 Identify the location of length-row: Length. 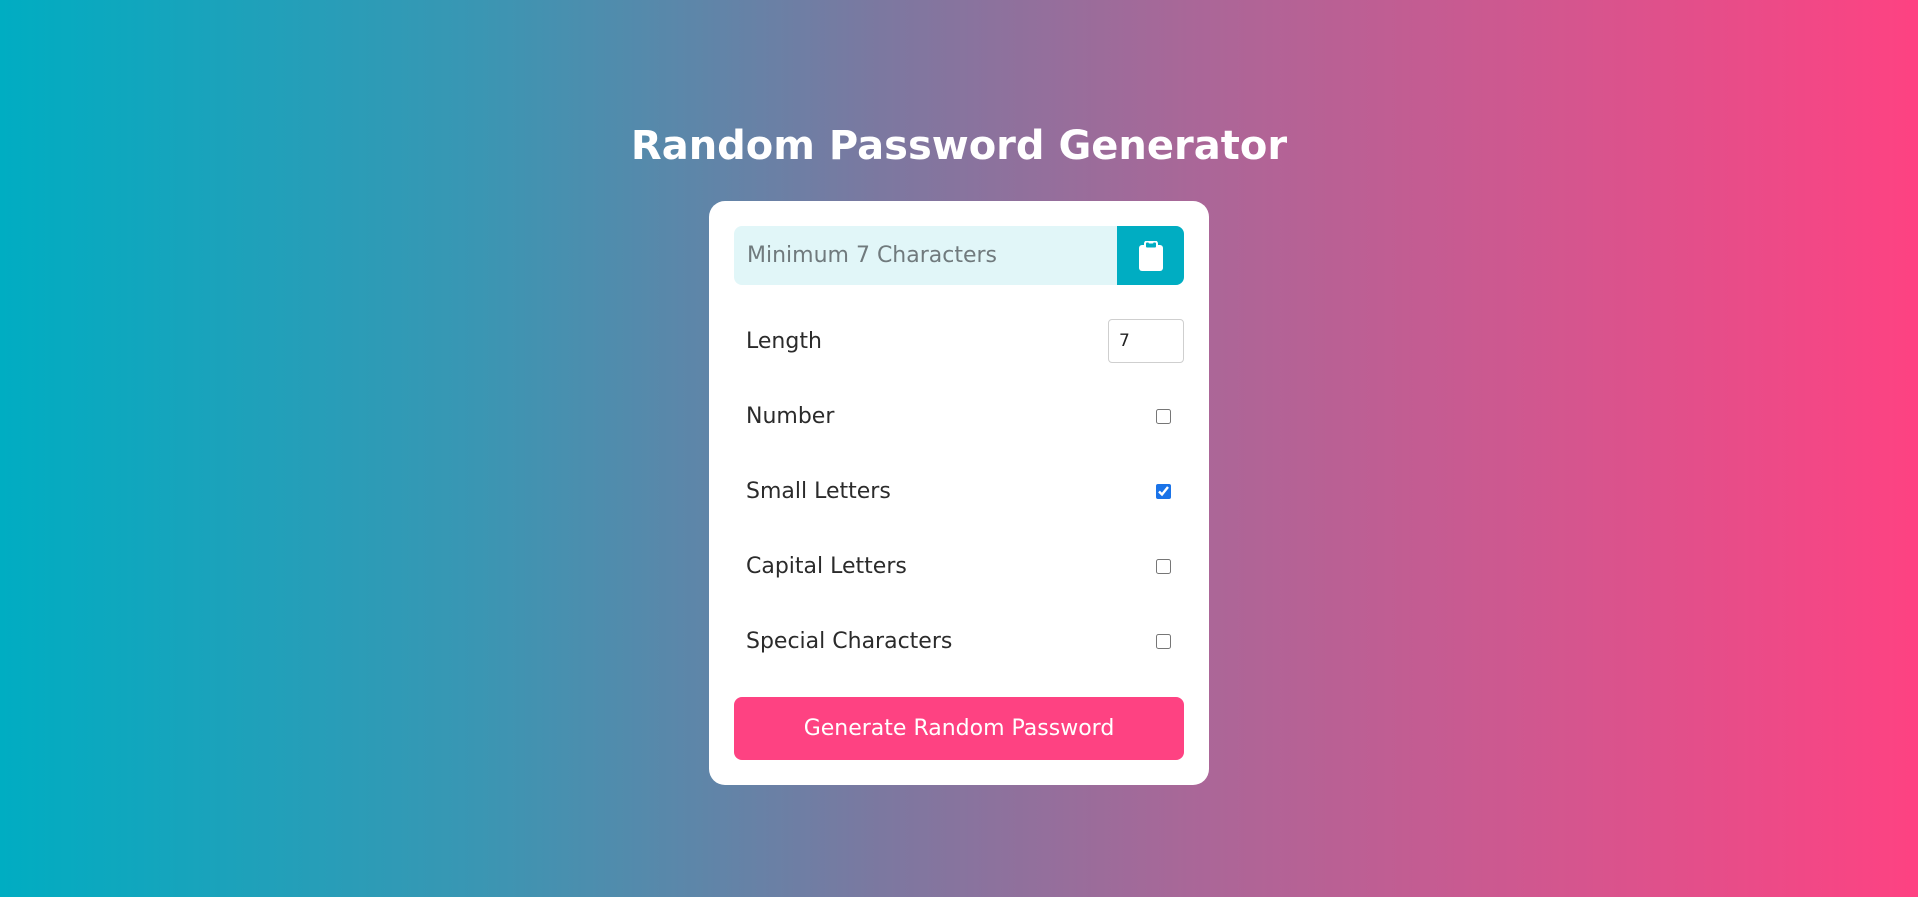
(965, 341).